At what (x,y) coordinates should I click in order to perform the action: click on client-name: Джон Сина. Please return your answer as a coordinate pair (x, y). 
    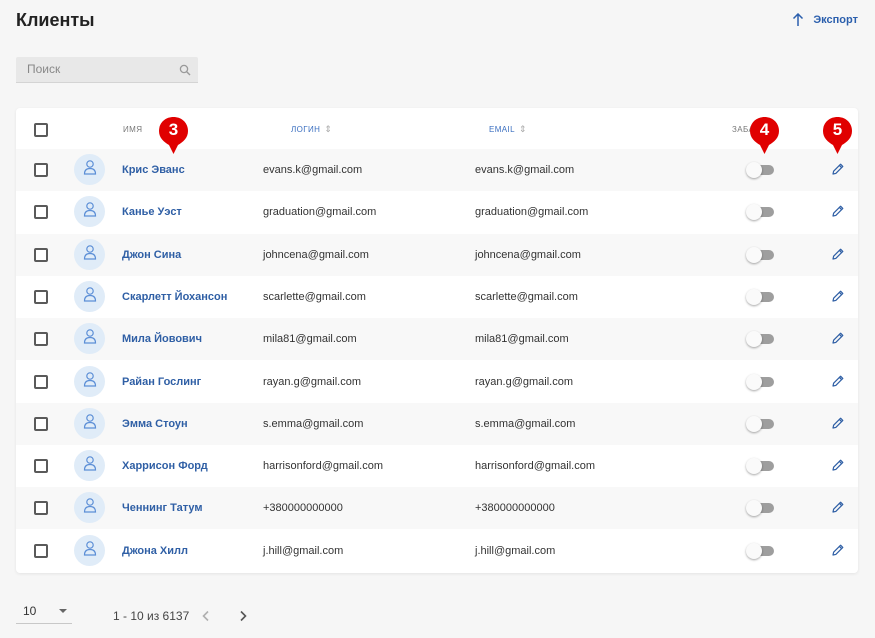
    Looking at the image, I should click on (151, 255).